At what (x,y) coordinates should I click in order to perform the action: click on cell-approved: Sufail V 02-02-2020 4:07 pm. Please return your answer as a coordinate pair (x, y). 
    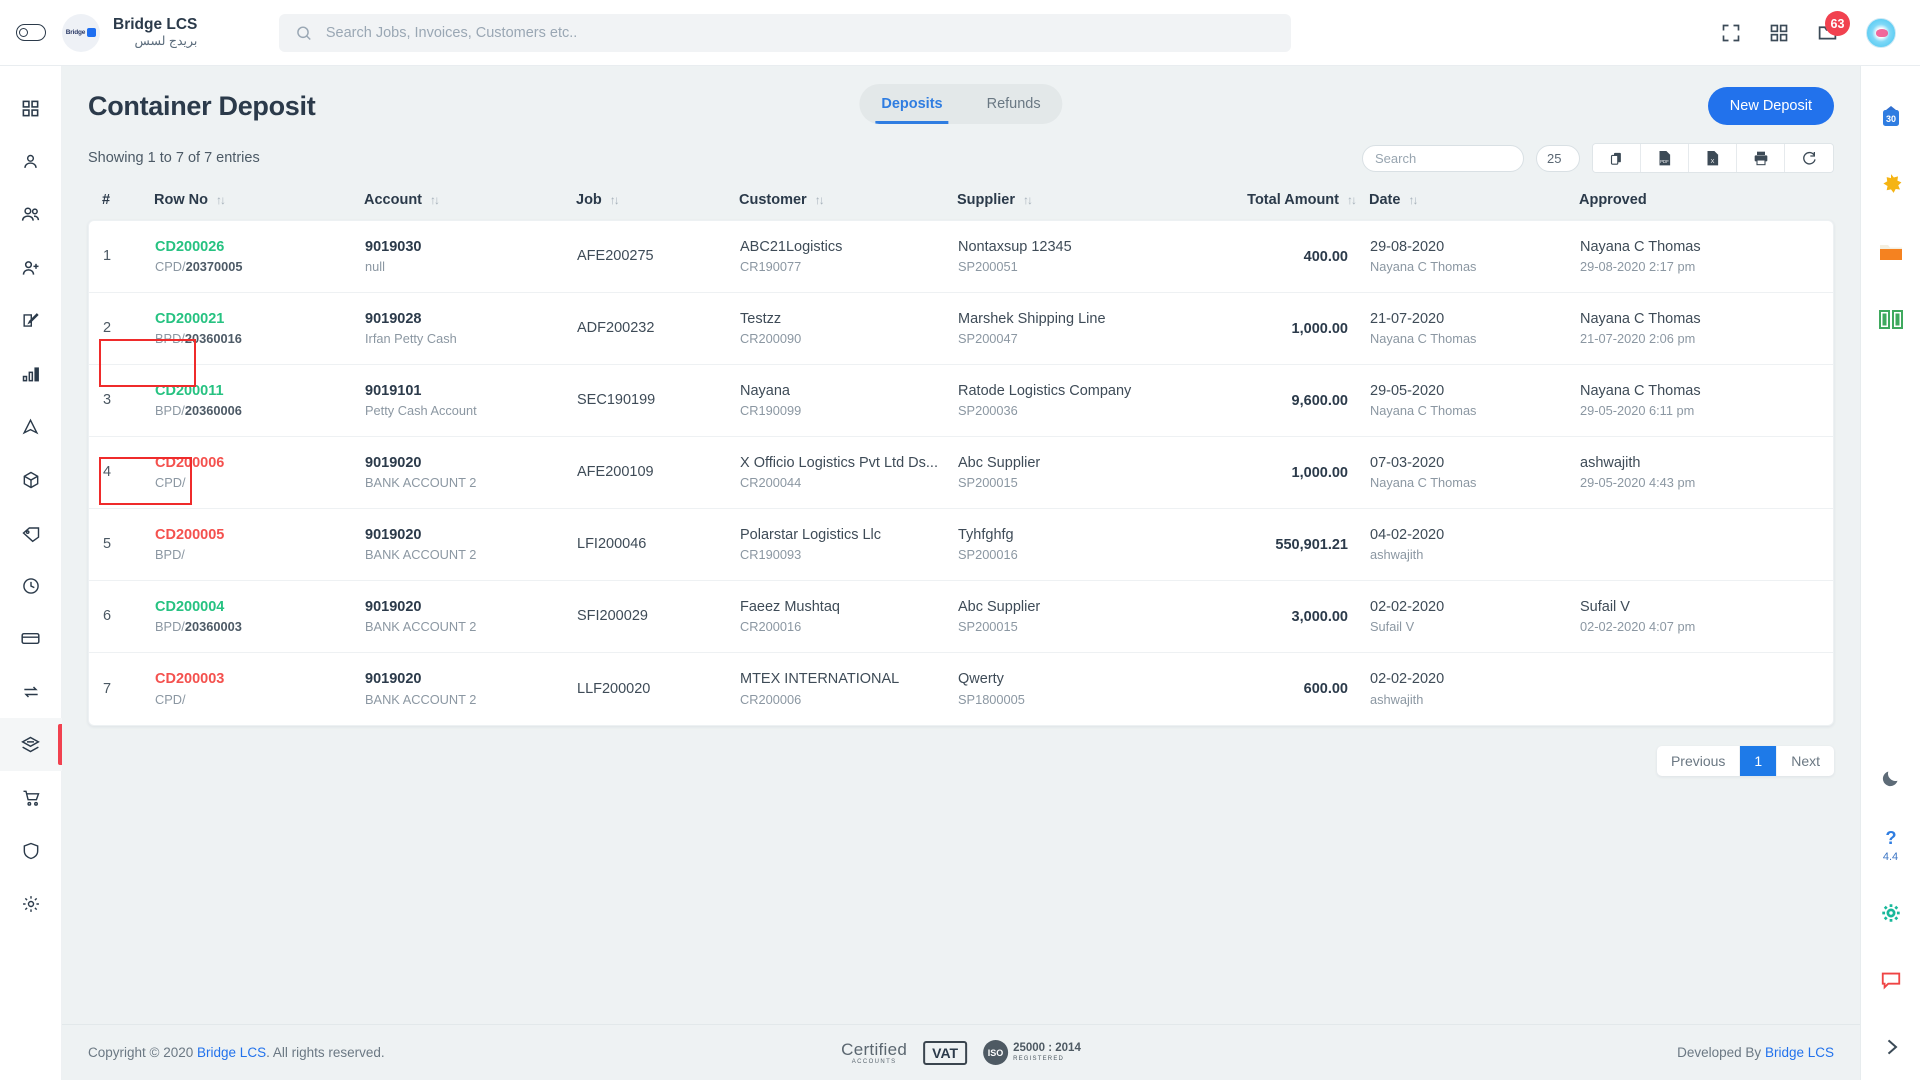
    Looking at the image, I should click on (1638, 616).